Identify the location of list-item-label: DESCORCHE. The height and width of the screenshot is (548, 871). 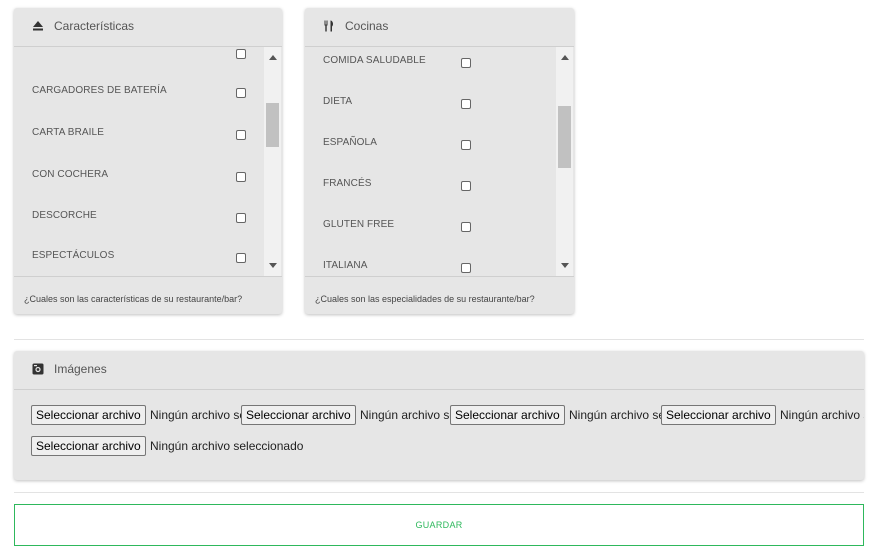
(64, 215).